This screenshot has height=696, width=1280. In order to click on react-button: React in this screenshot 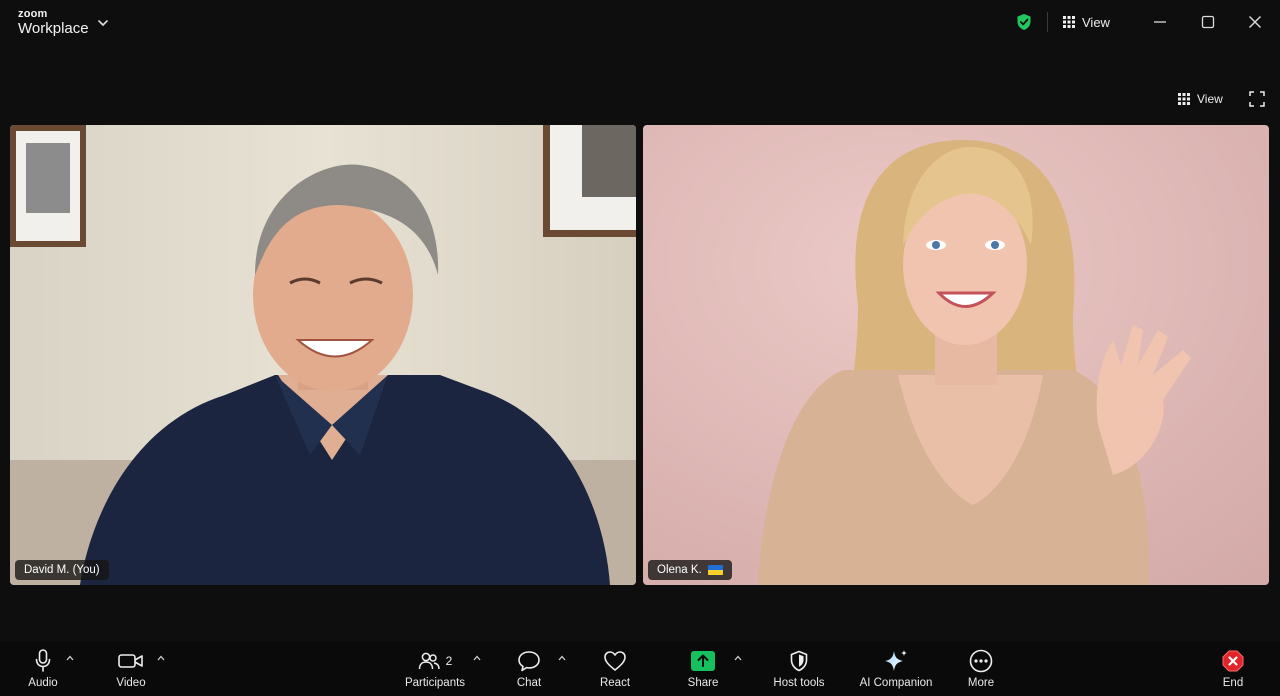, I will do `click(615, 670)`.